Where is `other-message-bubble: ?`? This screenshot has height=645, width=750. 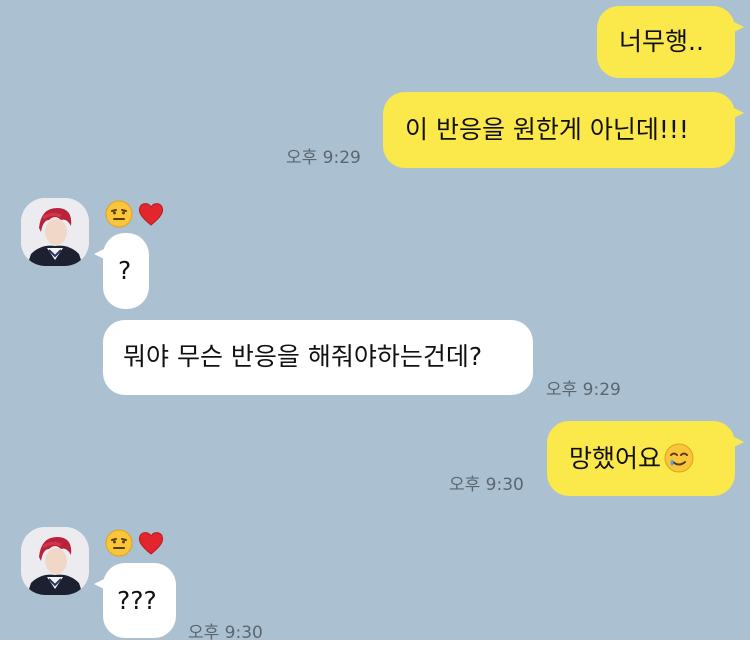 other-message-bubble: ? is located at coordinates (121, 271).